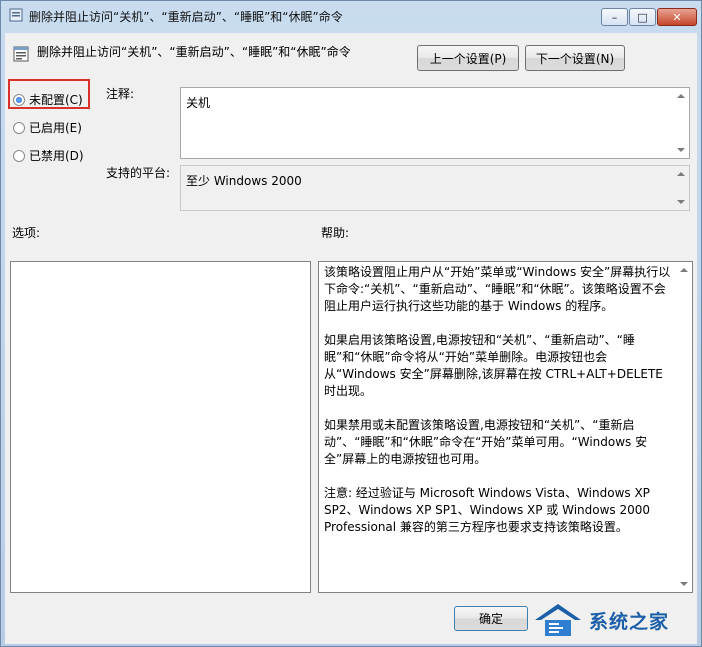 This screenshot has height=647, width=702. Describe the element at coordinates (435, 123) in the screenshot. I see `comment-textbox: 关机` at that location.